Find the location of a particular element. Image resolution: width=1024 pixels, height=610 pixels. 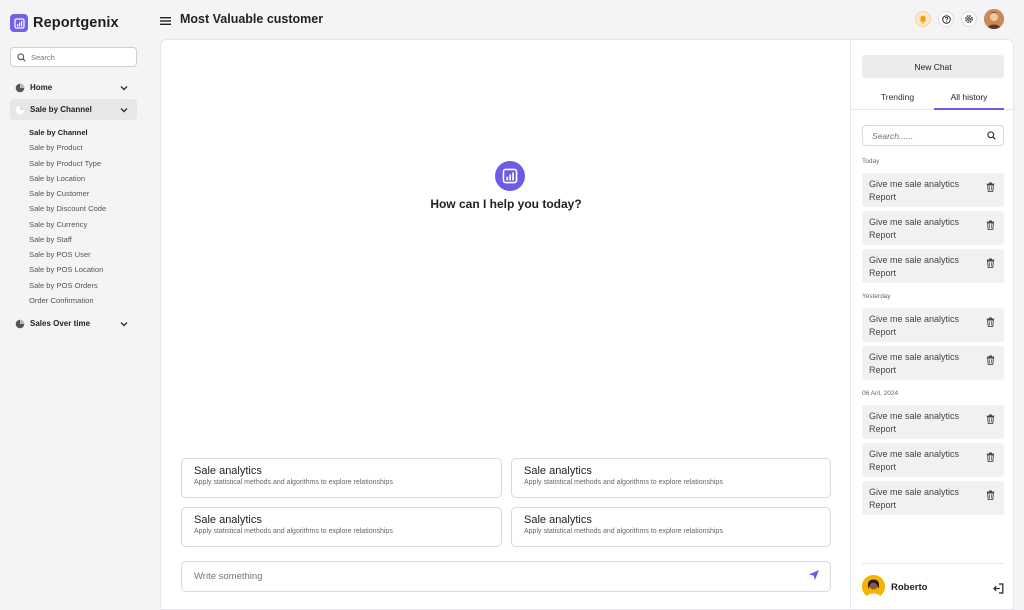

history-section-label: Yesterday is located at coordinates (876, 296).